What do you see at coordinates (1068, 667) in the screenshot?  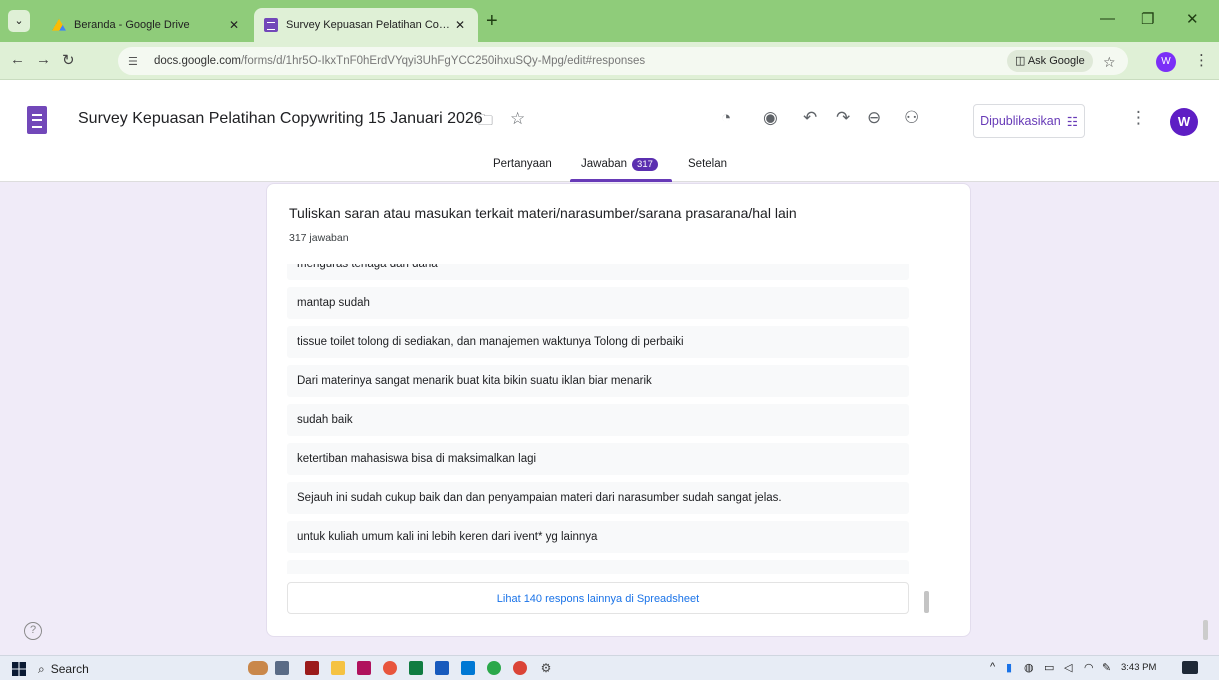 I see `volume-icon: ◁` at bounding box center [1068, 667].